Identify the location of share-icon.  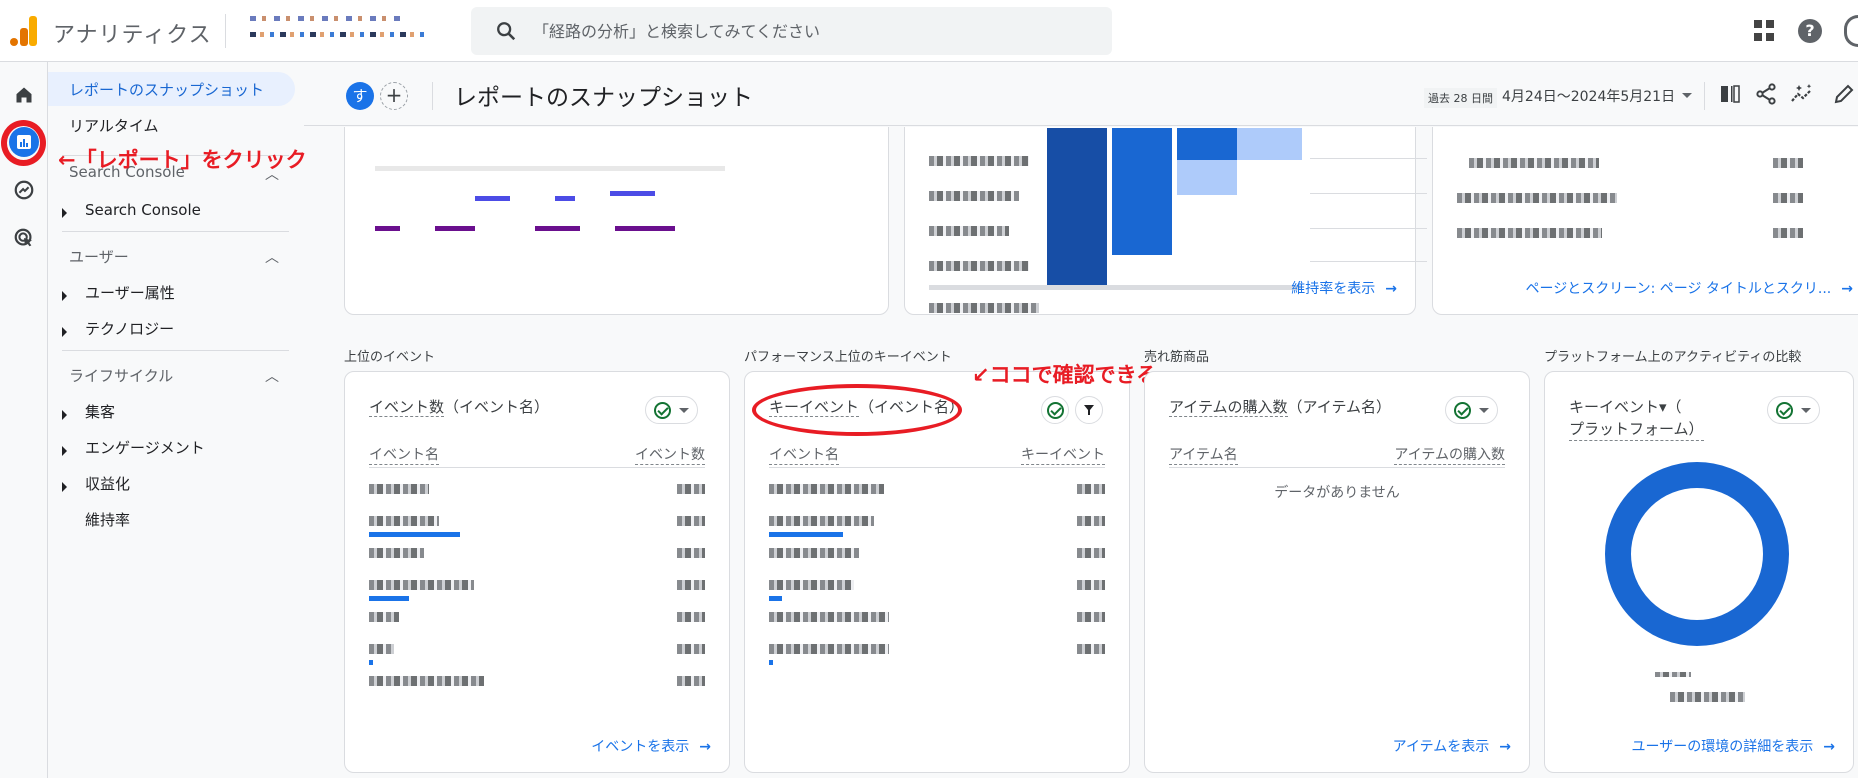
(1766, 94).